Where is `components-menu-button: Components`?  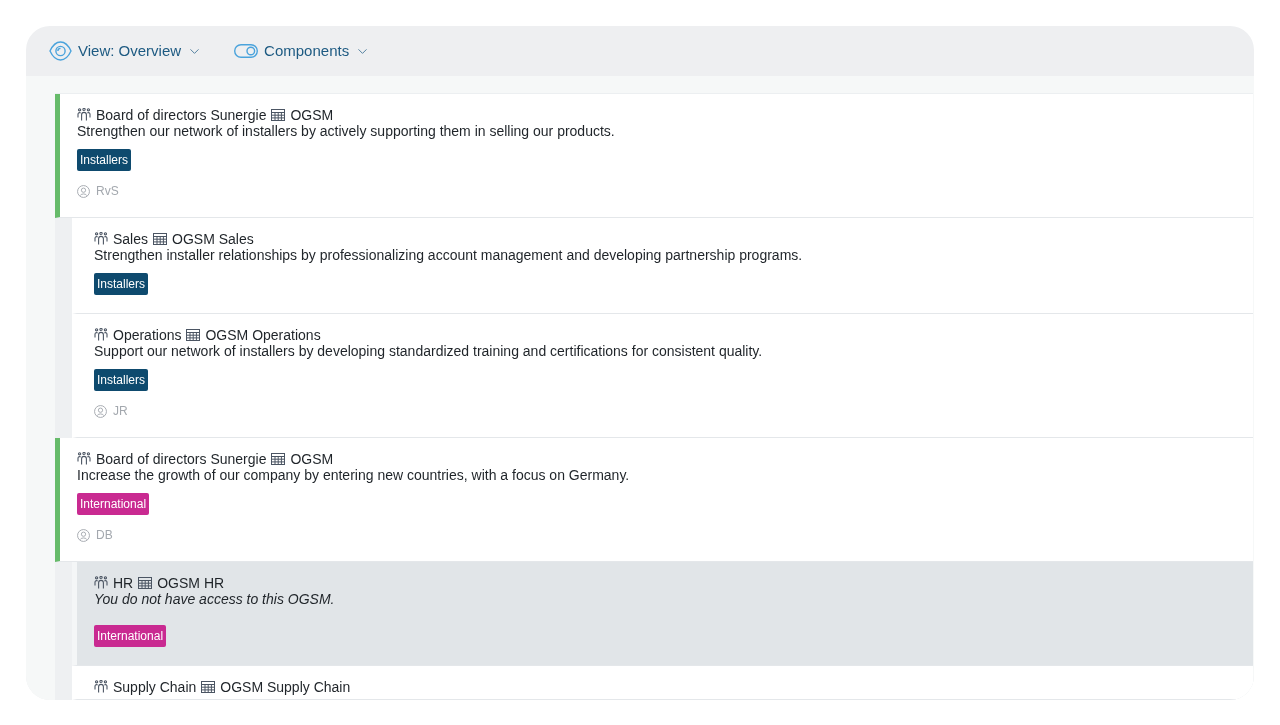 components-menu-button: Components is located at coordinates (302, 51).